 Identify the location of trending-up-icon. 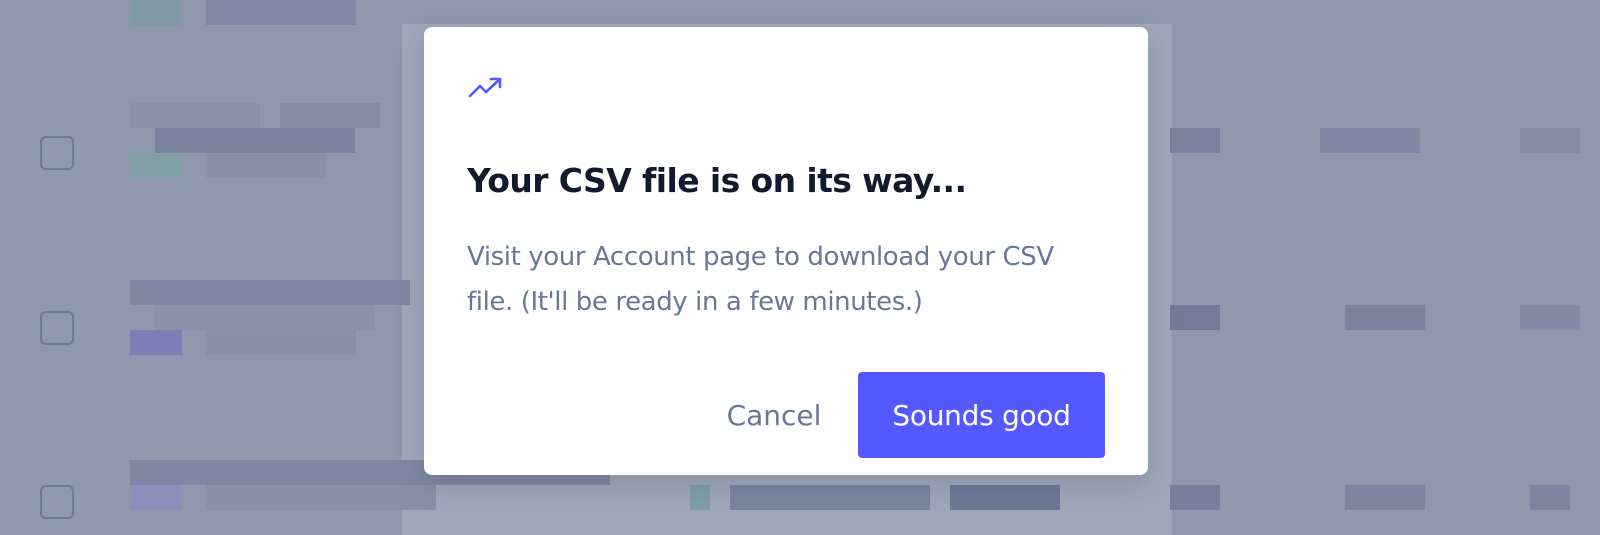
(486, 88).